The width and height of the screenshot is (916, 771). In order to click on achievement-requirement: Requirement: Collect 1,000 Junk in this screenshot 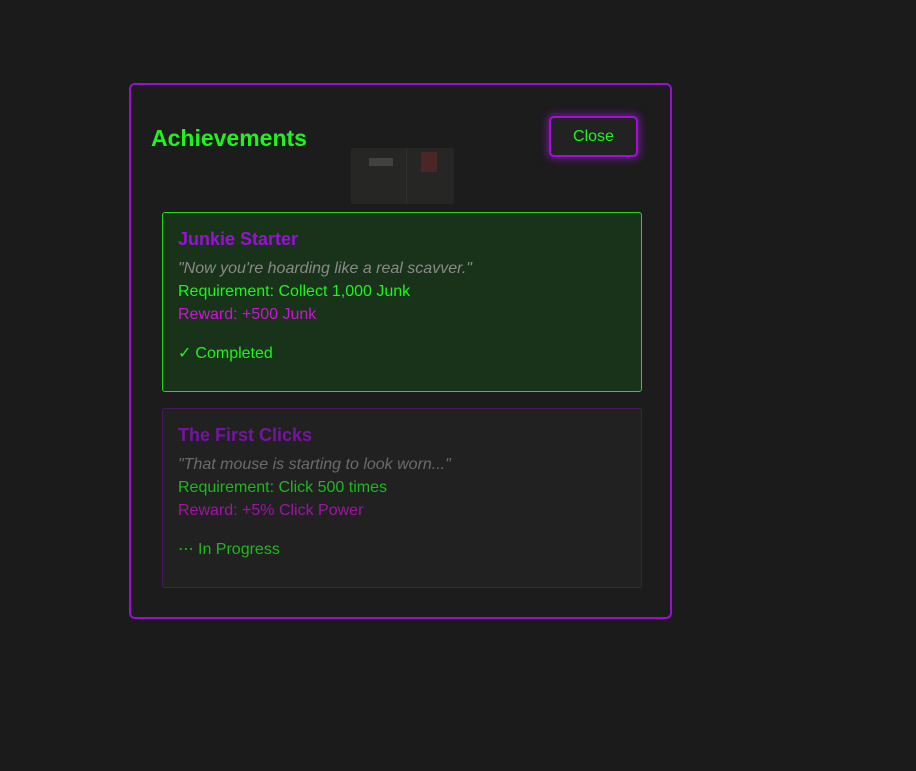, I will do `click(294, 291)`.